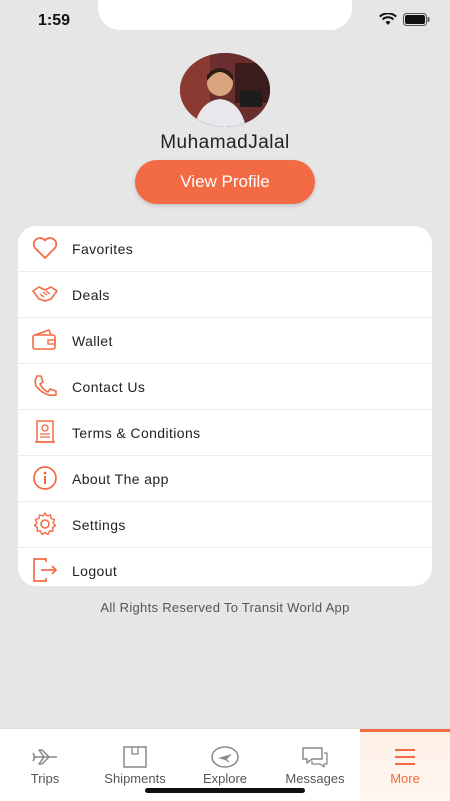 This screenshot has width=450, height=801. Describe the element at coordinates (44, 757) in the screenshot. I see `plane-icon` at that location.